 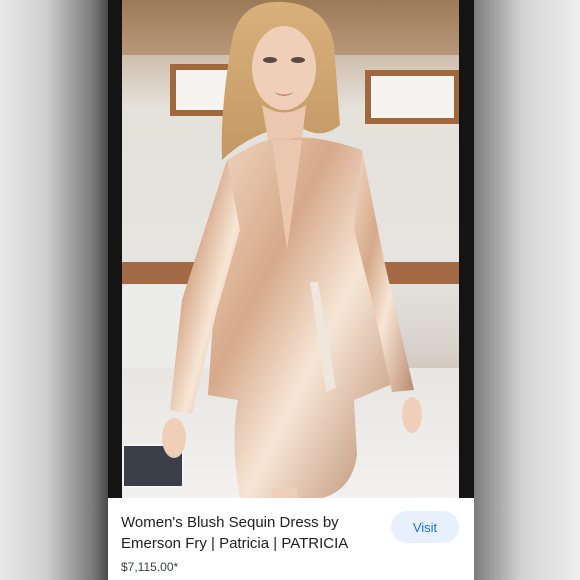 I want to click on product-price: $7,115.00*, so click(x=150, y=567).